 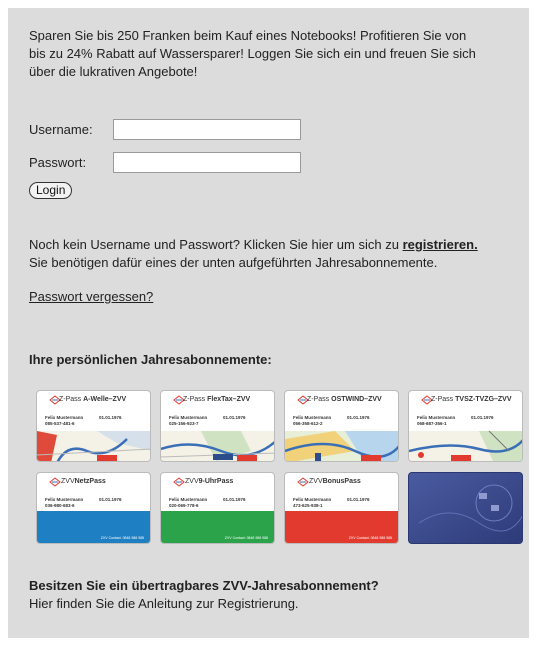 What do you see at coordinates (207, 129) in the screenshot?
I see `username-input` at bounding box center [207, 129].